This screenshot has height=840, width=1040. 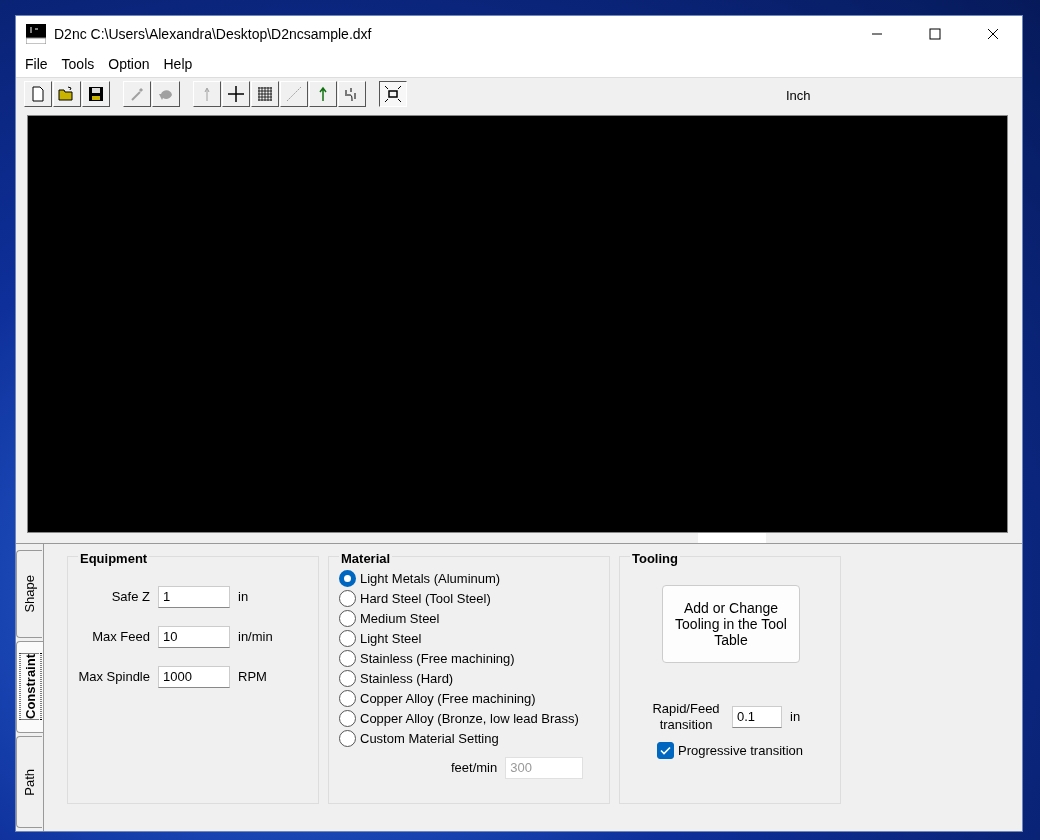 I want to click on app-icon, so click(x=36, y=34).